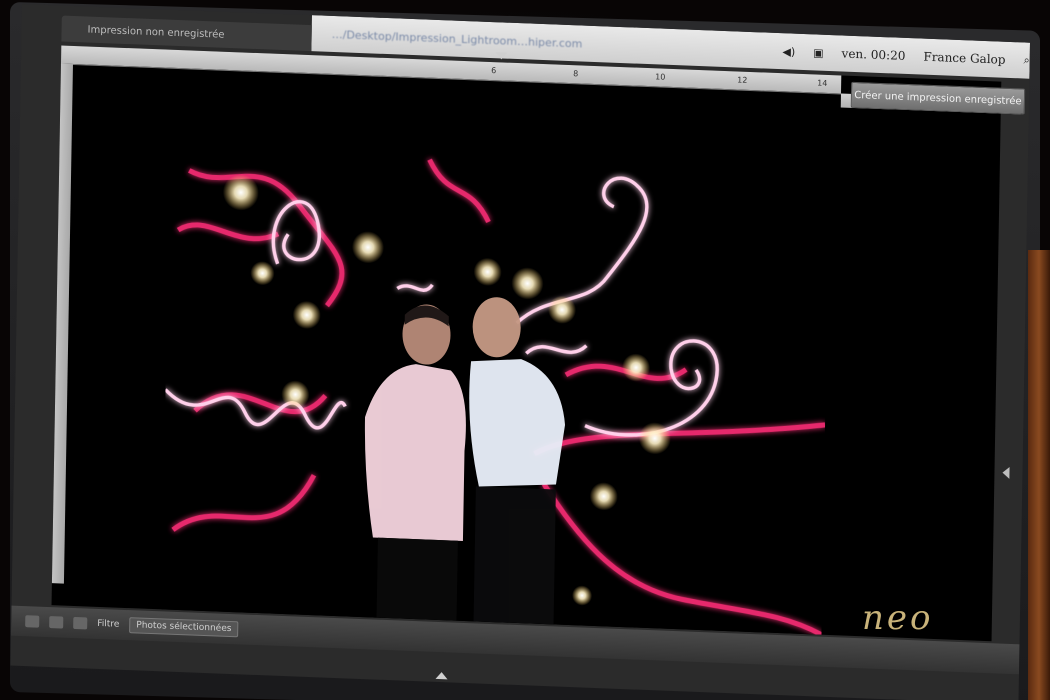  Describe the element at coordinates (788, 51) in the screenshot. I see `volume-icon: ◀)` at that location.